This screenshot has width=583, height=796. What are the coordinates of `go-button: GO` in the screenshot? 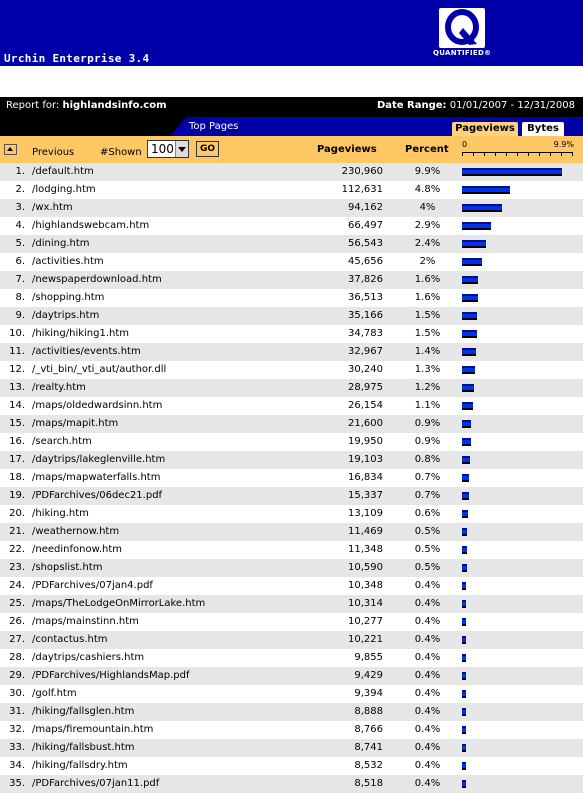 It's located at (207, 149).